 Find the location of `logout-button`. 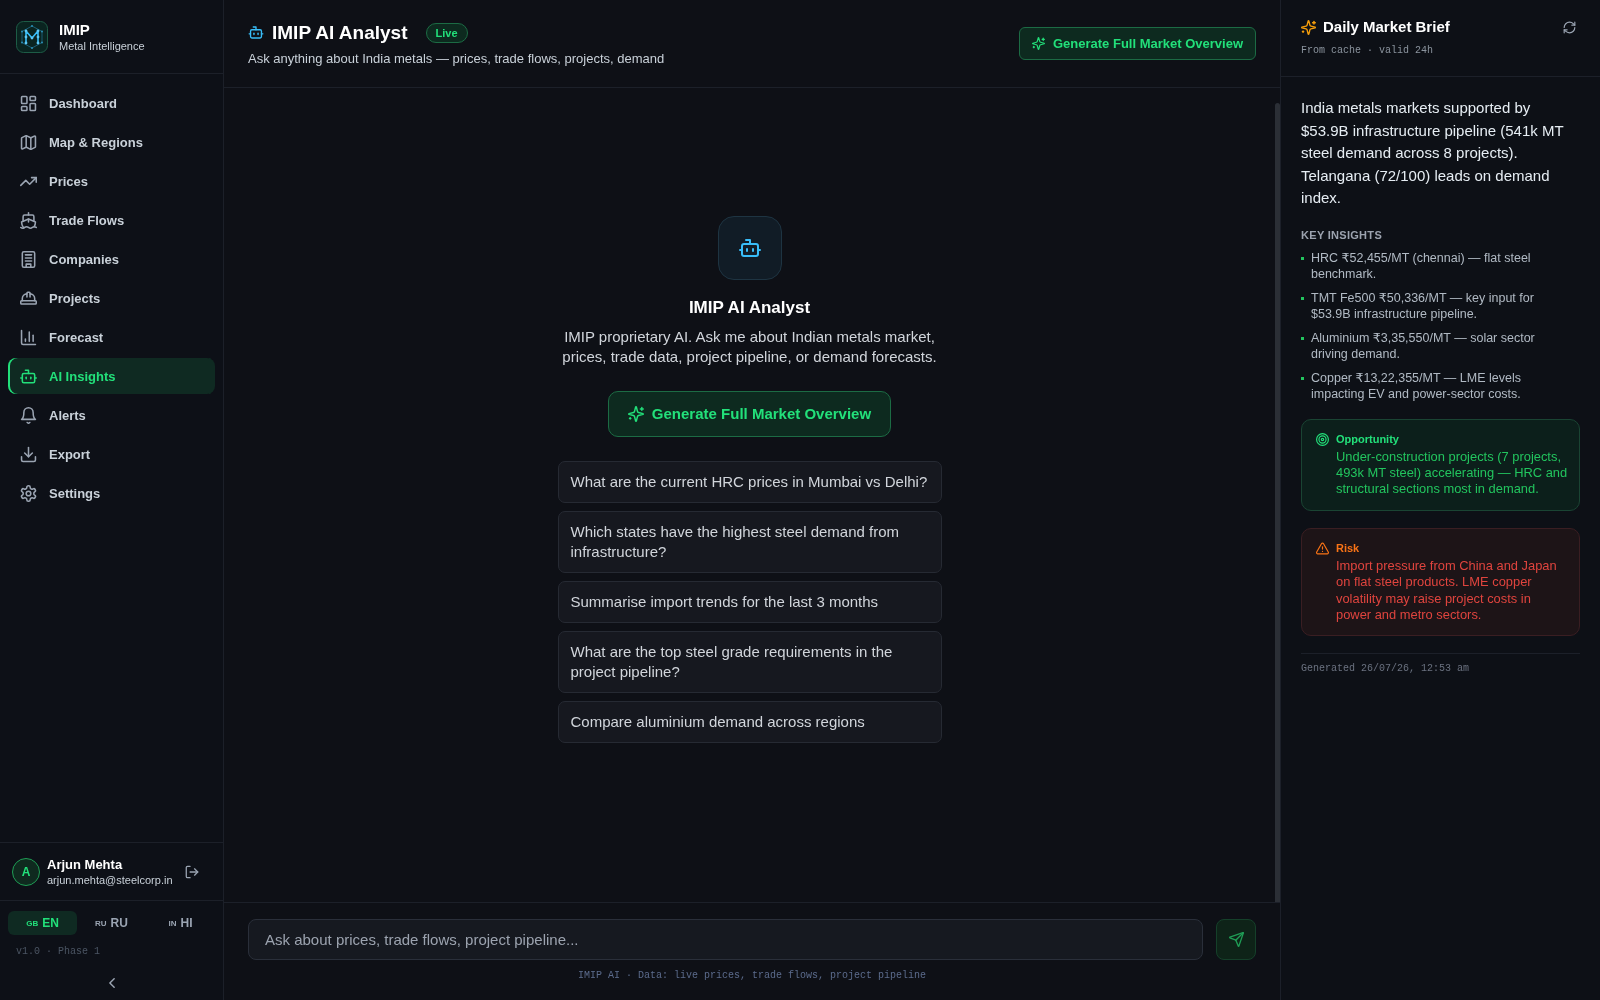

logout-button is located at coordinates (192, 872).